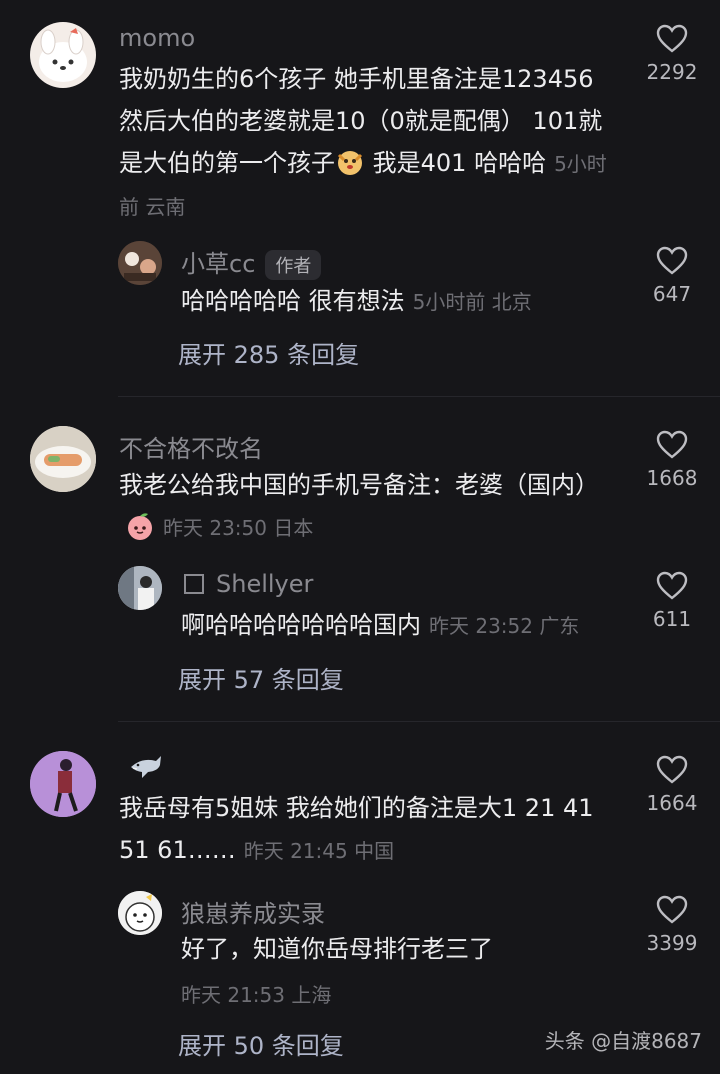 This screenshot has height=1074, width=720. I want to click on reply-text: 哈哈哈哈哈 很有想法 5小时前 北京, so click(401, 301).